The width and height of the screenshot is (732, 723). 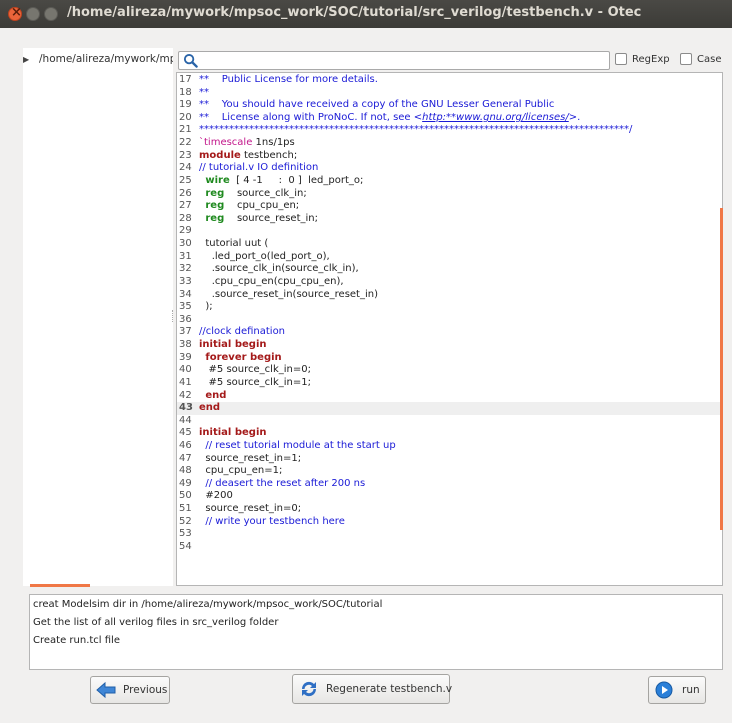 I want to click on line-number: 35, so click(x=185, y=307).